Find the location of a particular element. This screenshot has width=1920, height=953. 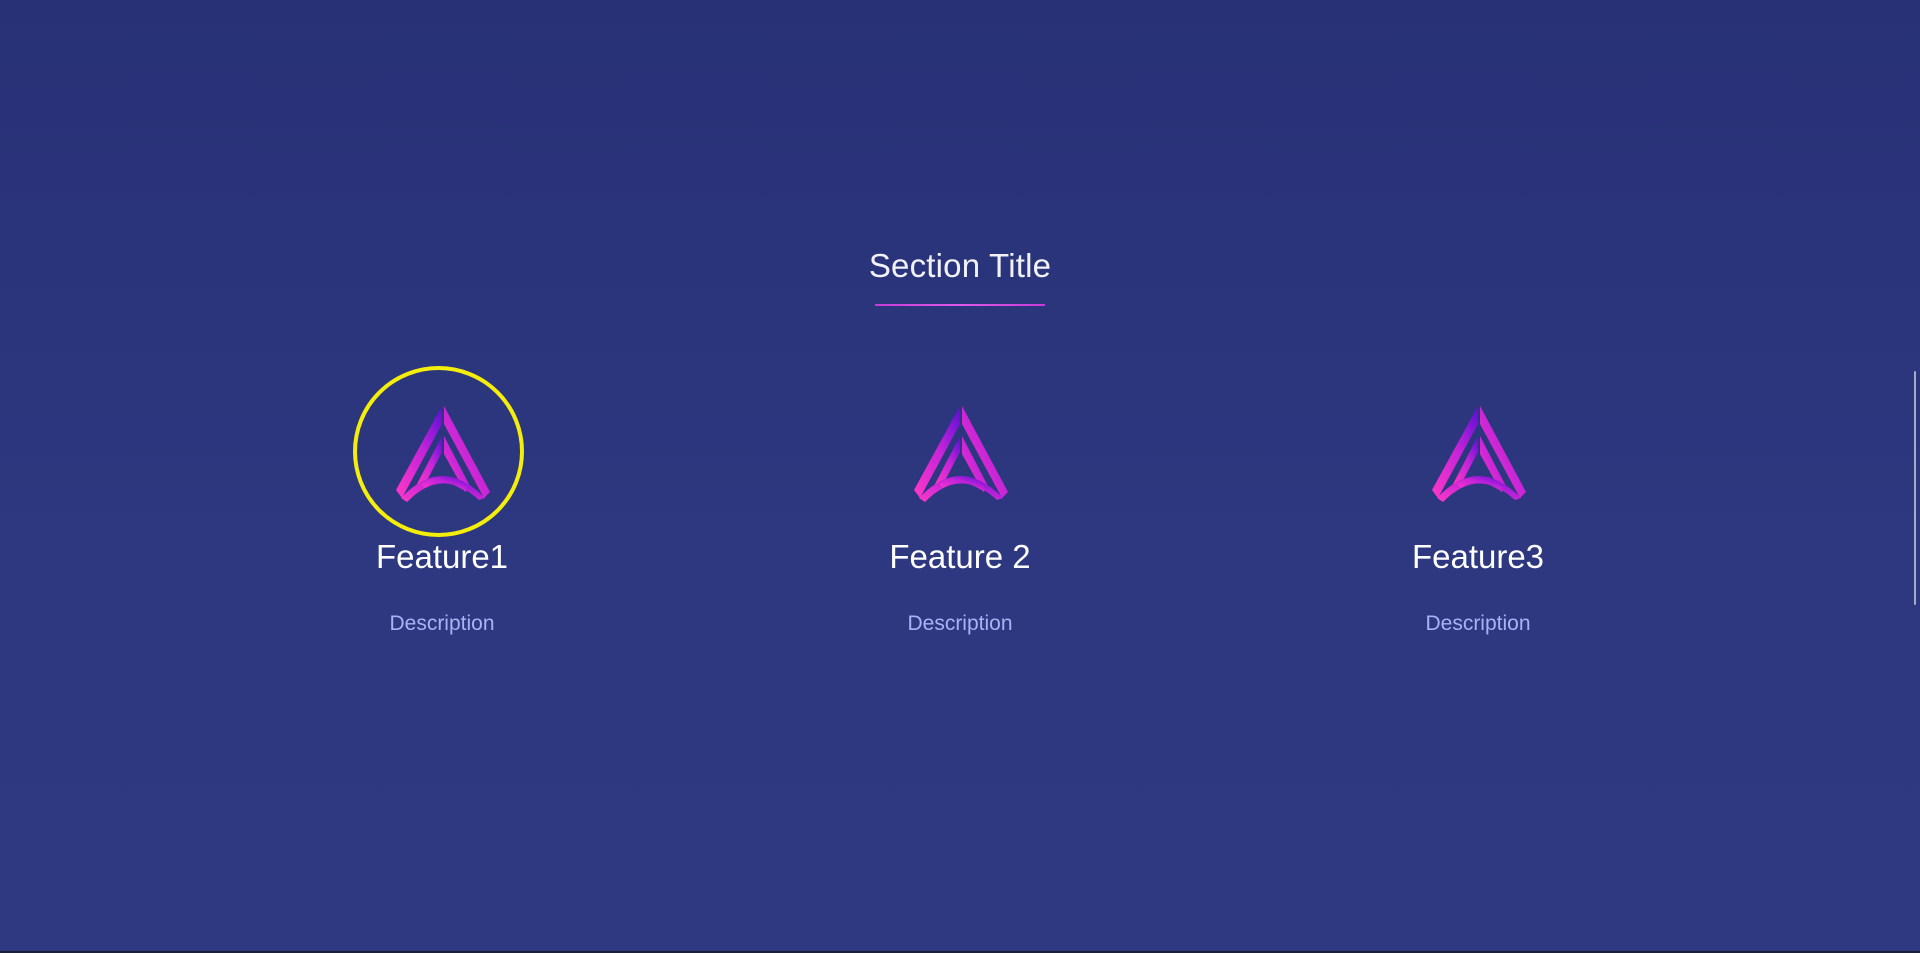

feature-name: Feature1 is located at coordinates (442, 556).